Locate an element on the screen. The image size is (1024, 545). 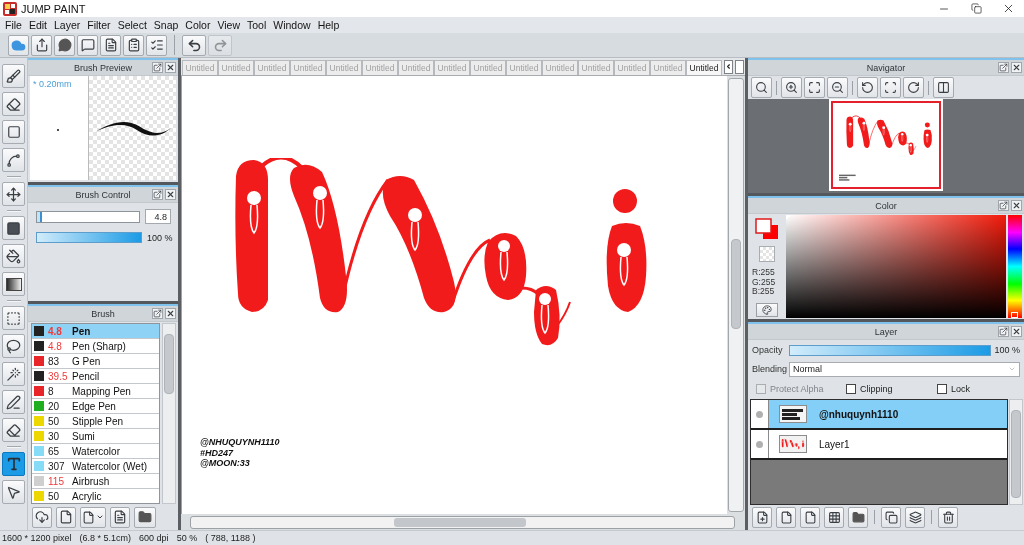
comment-button is located at coordinates (64, 45).